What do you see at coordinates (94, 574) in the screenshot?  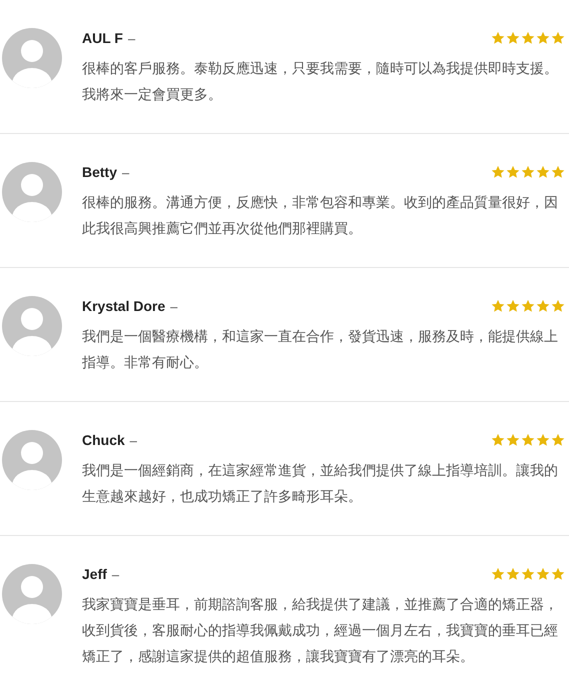 I see `reviewer-name: Jeff` at bounding box center [94, 574].